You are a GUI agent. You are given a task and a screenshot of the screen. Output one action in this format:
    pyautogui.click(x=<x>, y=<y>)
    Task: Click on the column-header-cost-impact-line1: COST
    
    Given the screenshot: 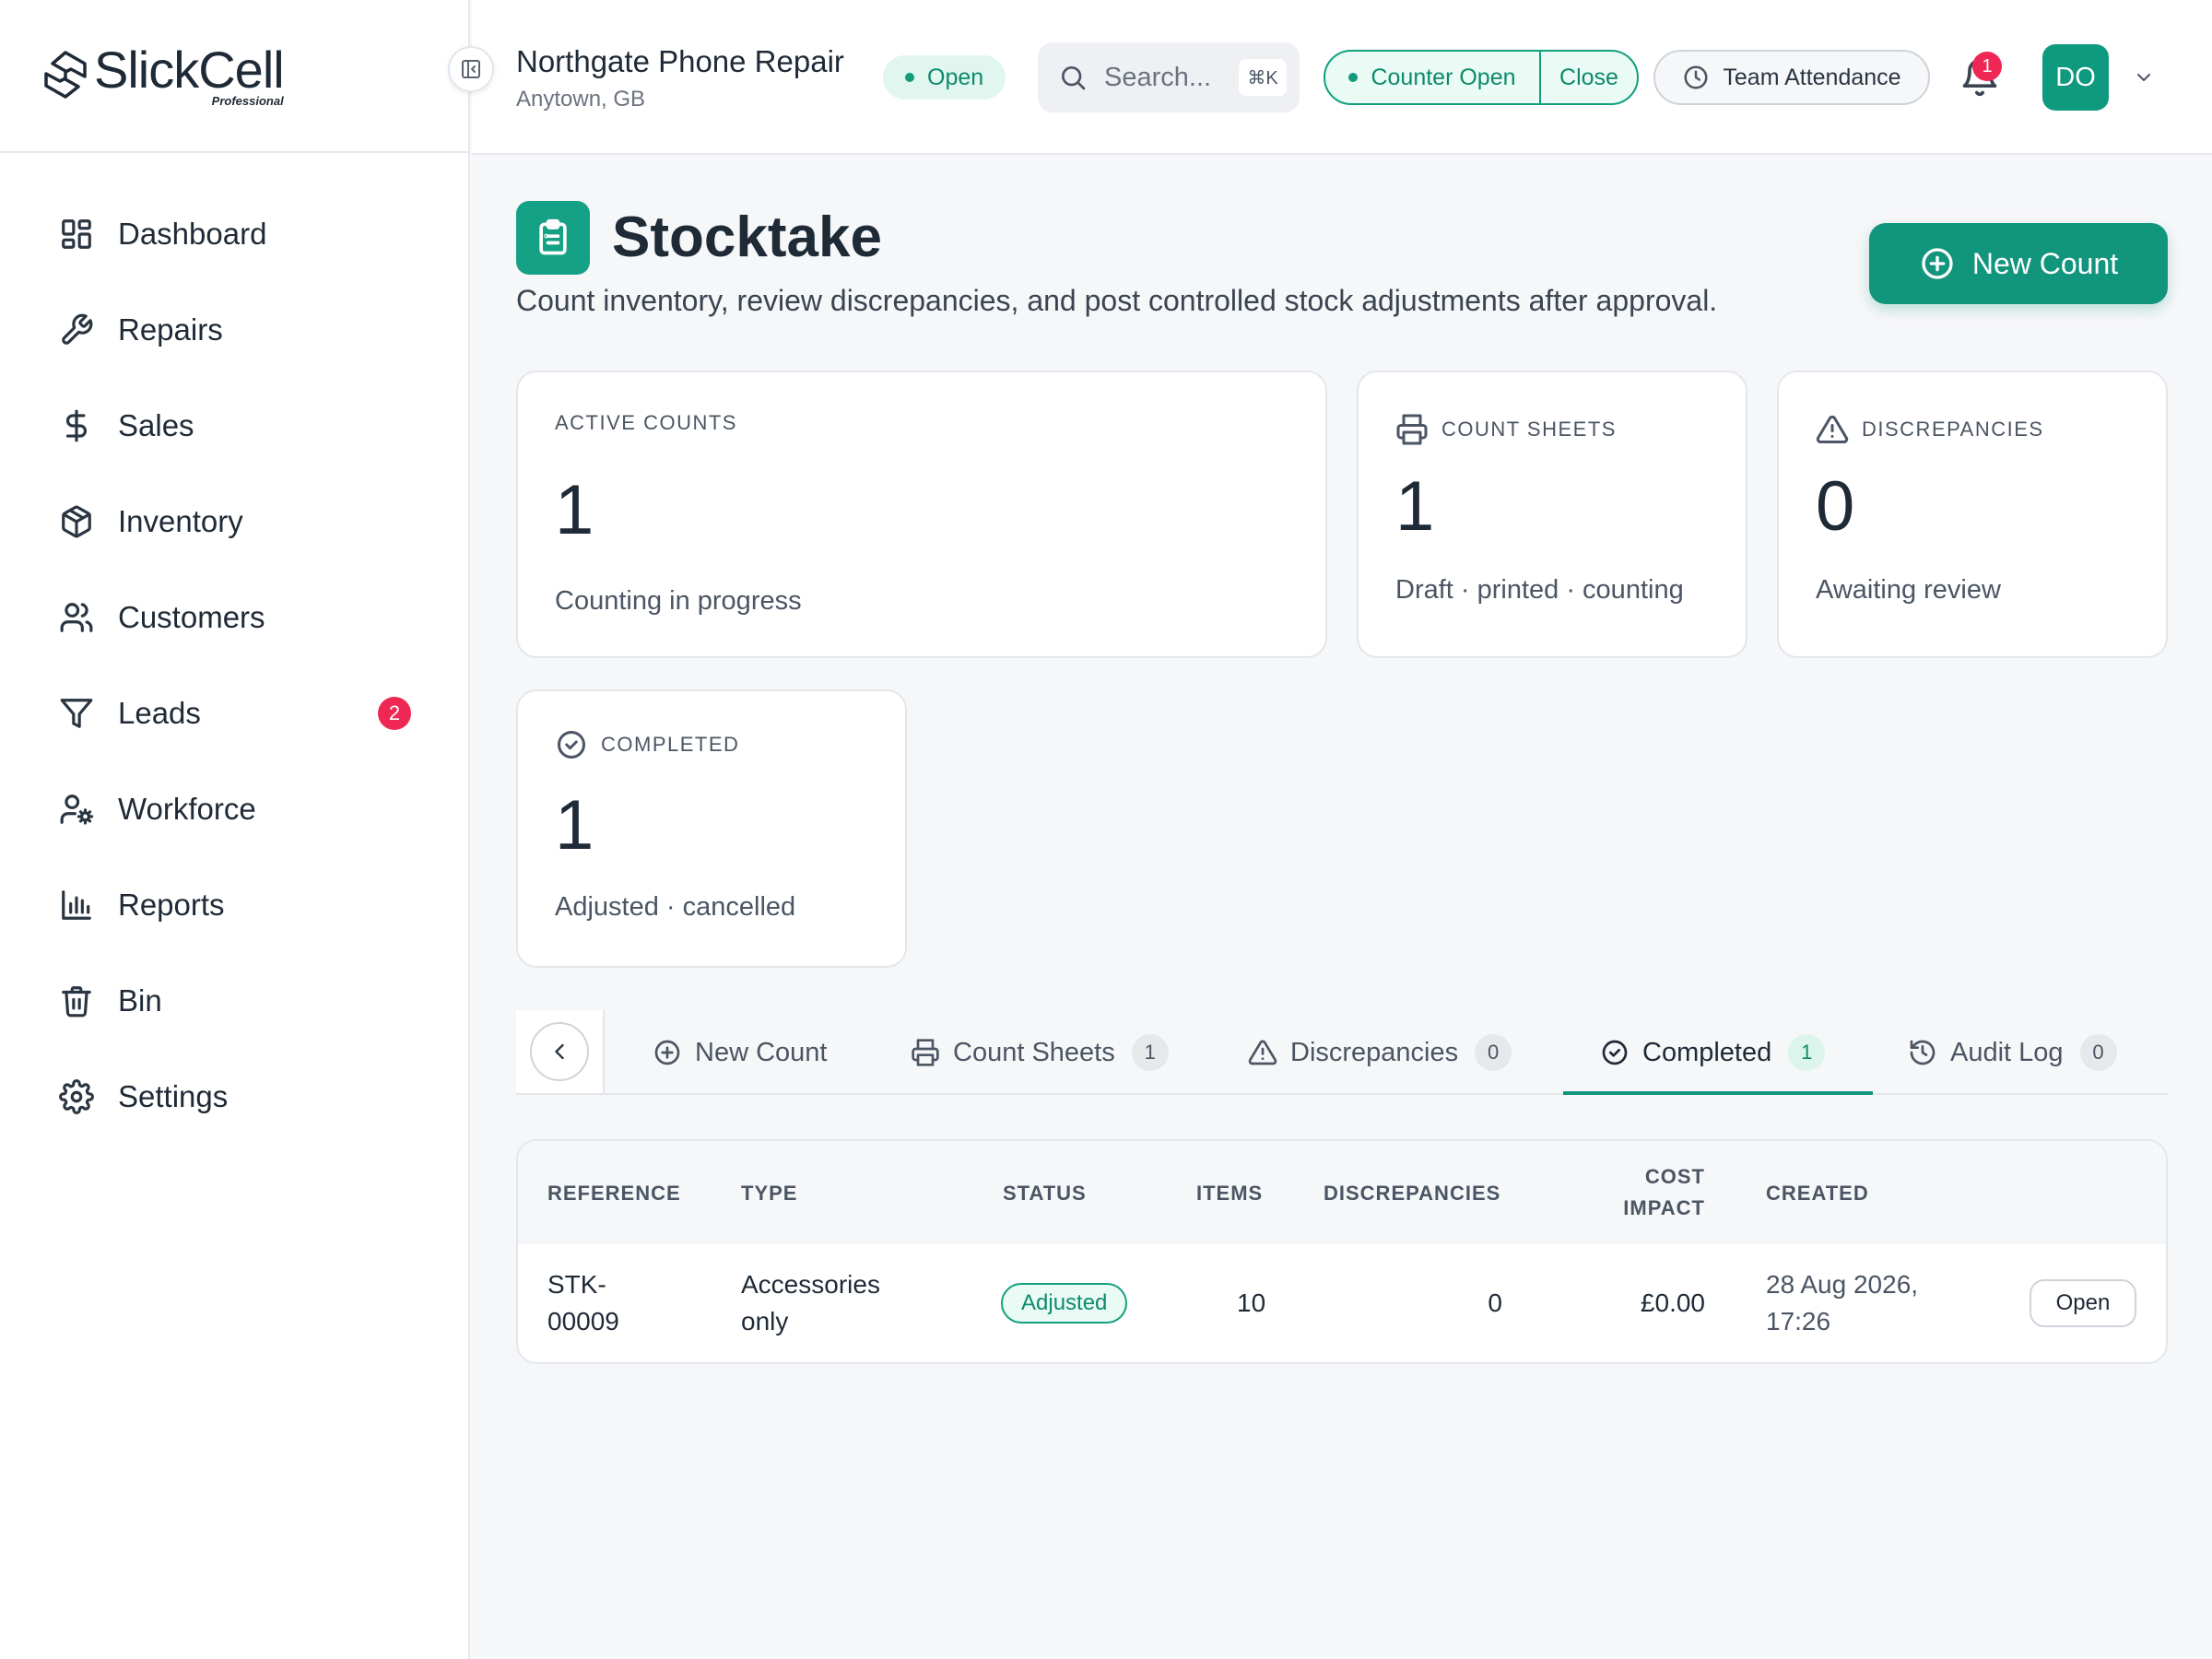 What is the action you would take?
    pyautogui.click(x=1674, y=1176)
    